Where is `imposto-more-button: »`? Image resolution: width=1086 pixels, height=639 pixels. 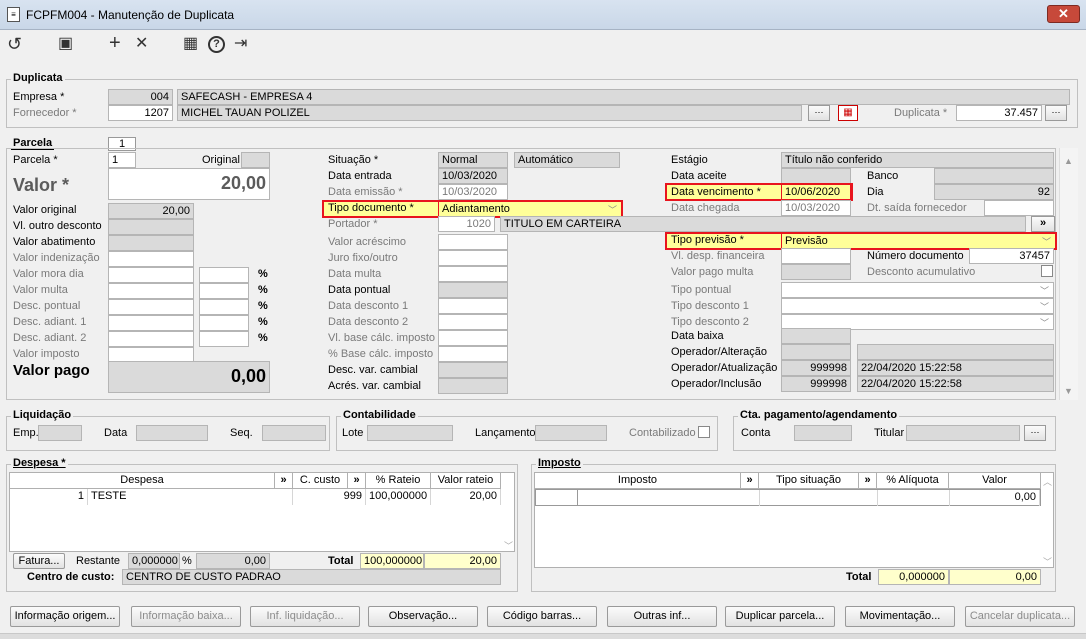 imposto-more-button: » is located at coordinates (750, 481).